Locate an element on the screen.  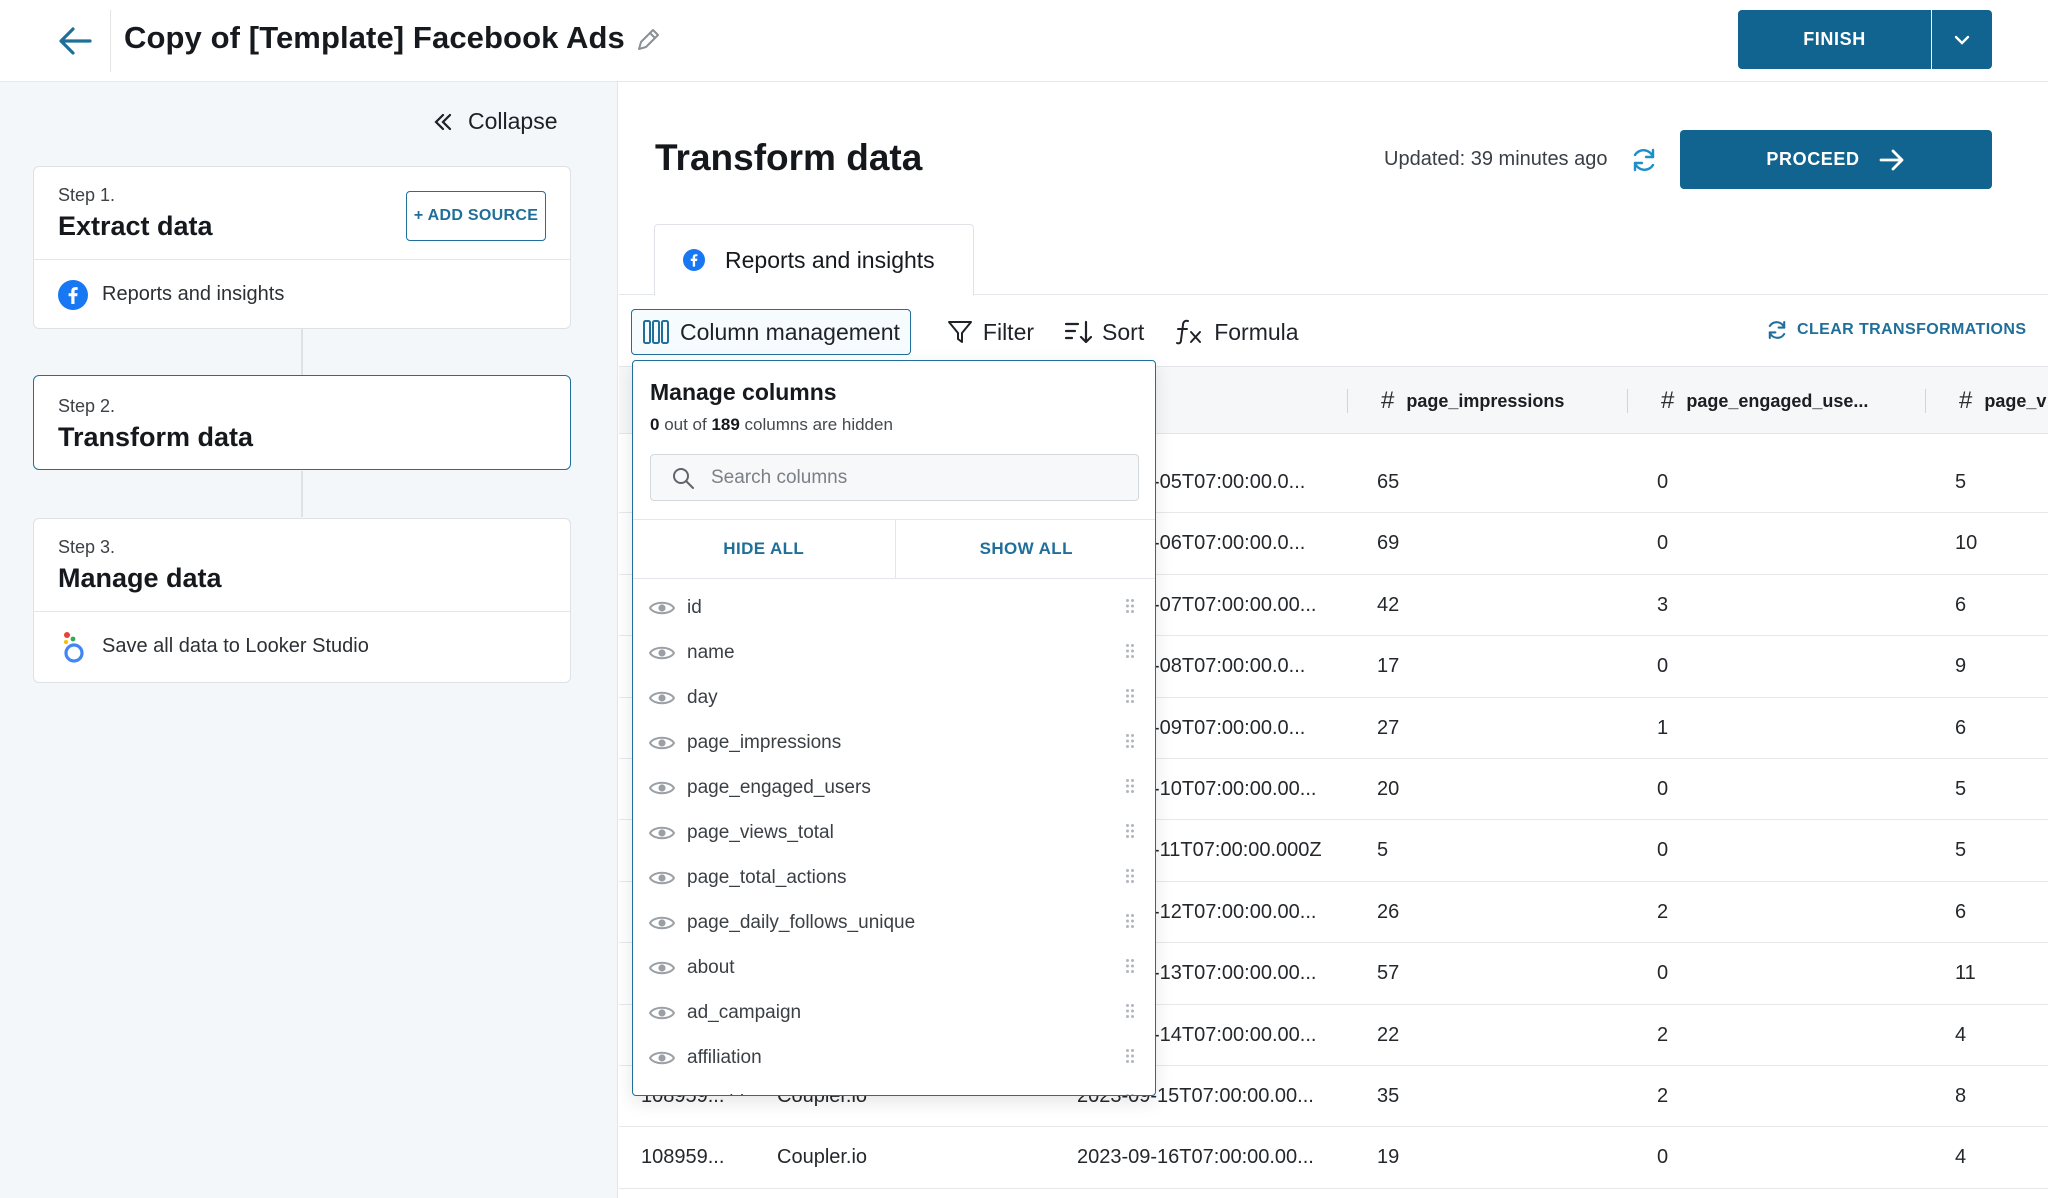
cell-page-engaged-users: 2 is located at coordinates (1663, 911).